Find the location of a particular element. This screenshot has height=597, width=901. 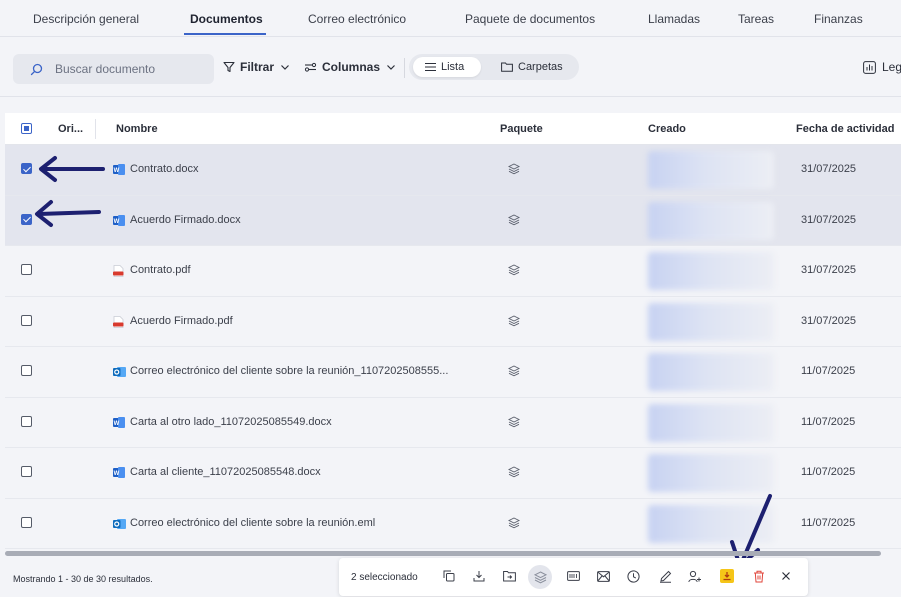

legend-button: Leg is located at coordinates (882, 67).